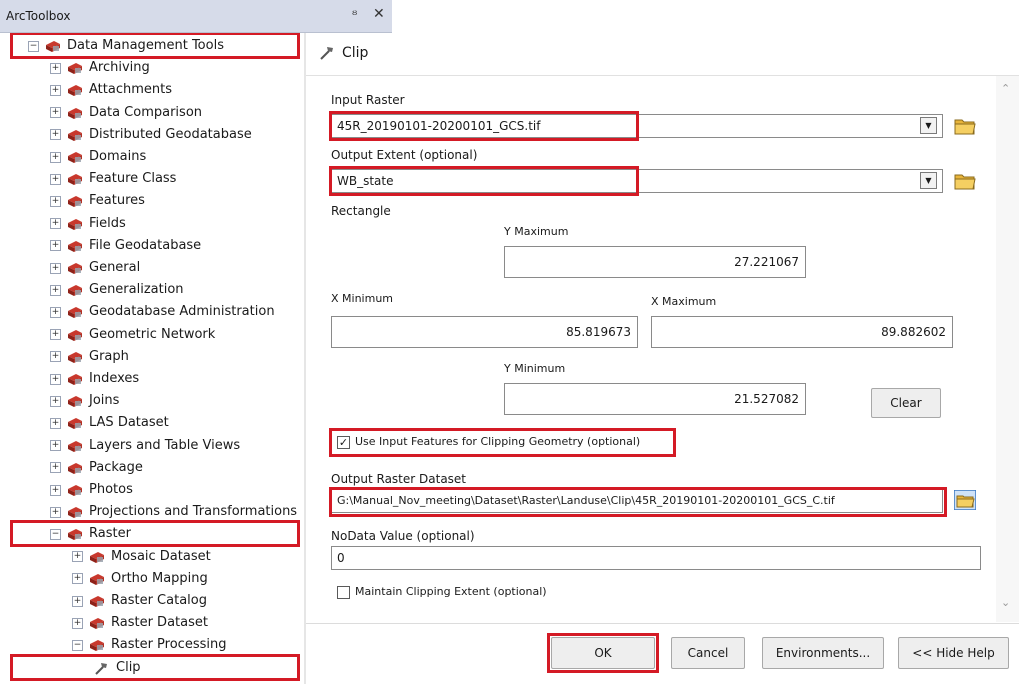 This screenshot has height=685, width=1019. What do you see at coordinates (484, 126) in the screenshot?
I see `input-raster-highlight` at bounding box center [484, 126].